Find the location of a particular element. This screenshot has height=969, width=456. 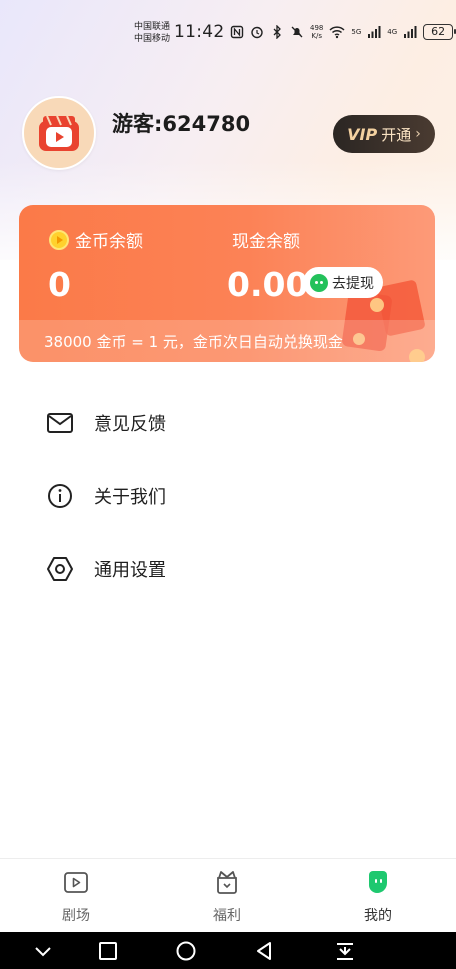

coin-icon is located at coordinates (59, 240).